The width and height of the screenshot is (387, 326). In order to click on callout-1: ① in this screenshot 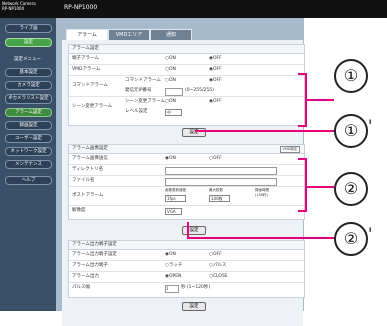, I will do `click(351, 76)`.